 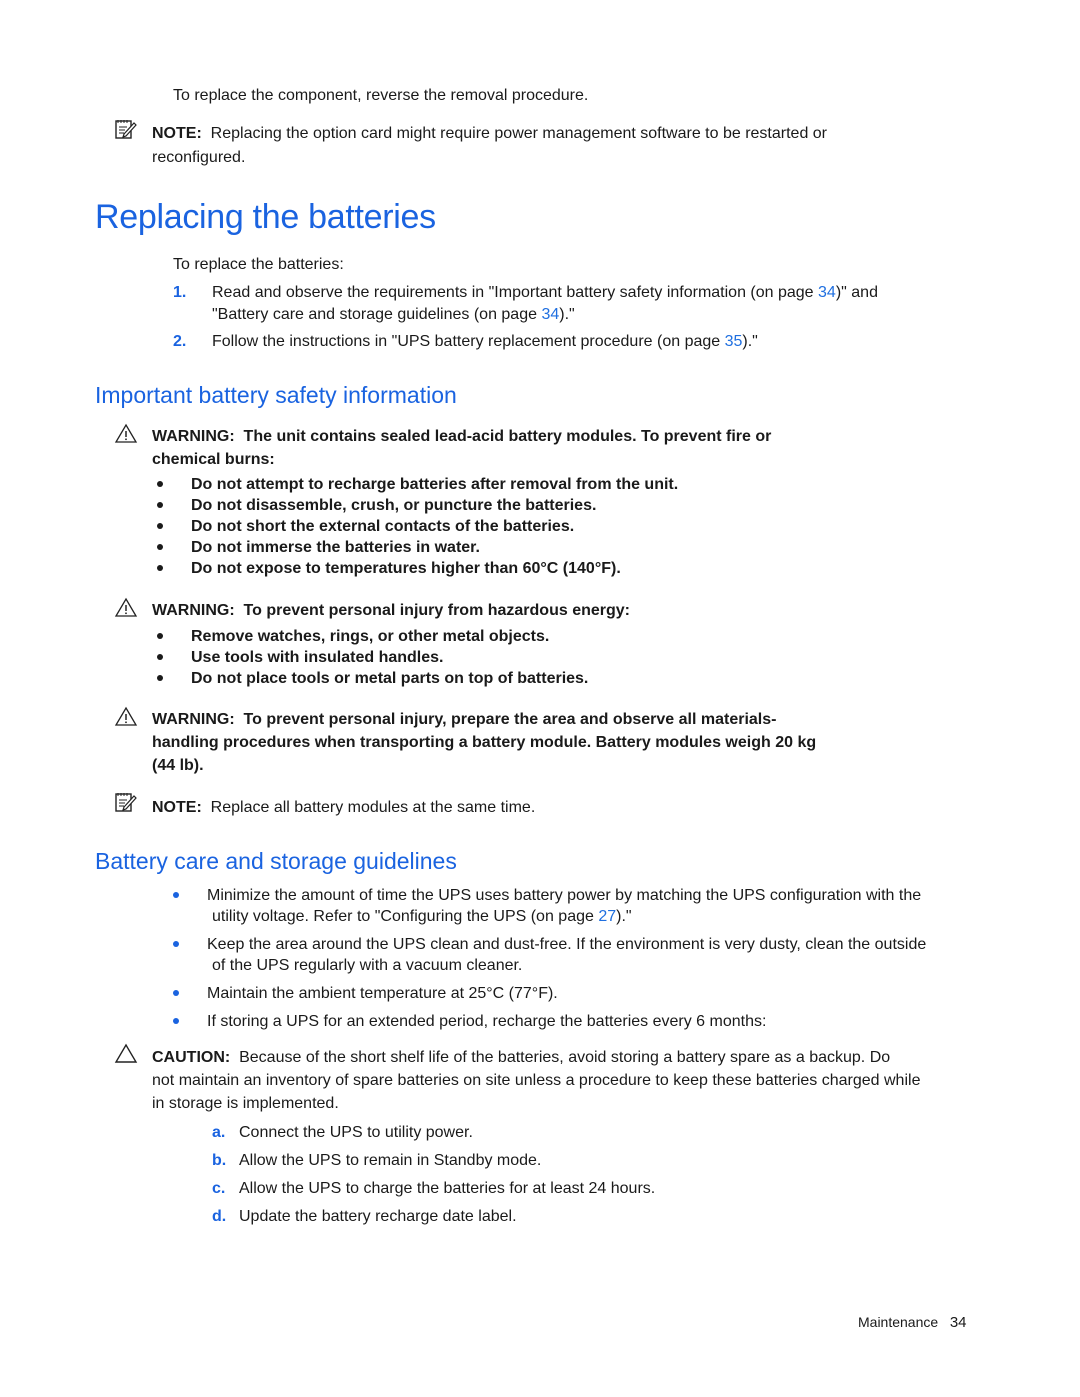 What do you see at coordinates (265, 217) in the screenshot?
I see `heading-replacing-batteries: Replacing the batteries` at bounding box center [265, 217].